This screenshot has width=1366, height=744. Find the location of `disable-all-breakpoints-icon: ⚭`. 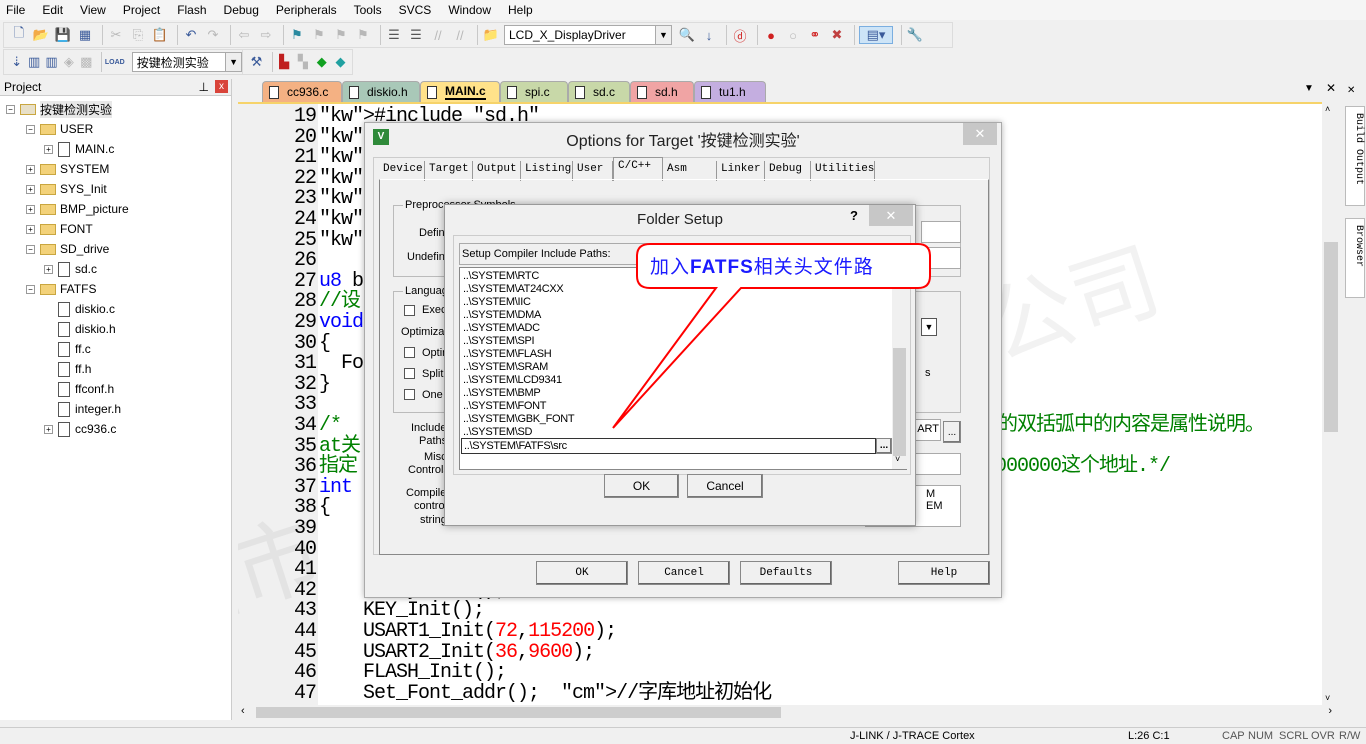

disable-all-breakpoints-icon: ⚭ is located at coordinates (815, 35).